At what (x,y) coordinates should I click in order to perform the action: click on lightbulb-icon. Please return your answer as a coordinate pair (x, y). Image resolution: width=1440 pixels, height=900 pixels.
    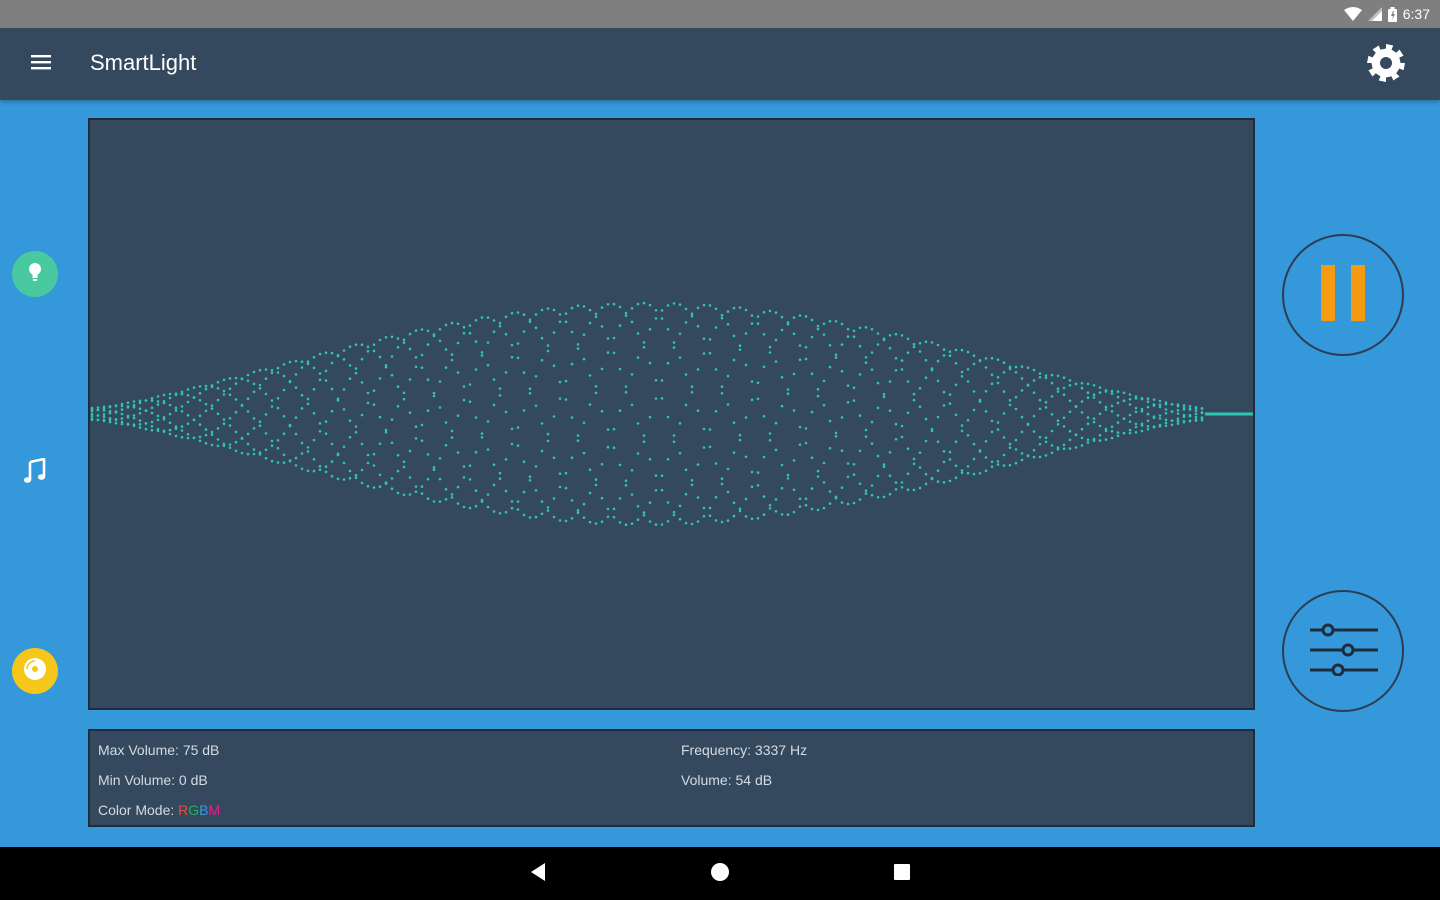
    Looking at the image, I should click on (35, 274).